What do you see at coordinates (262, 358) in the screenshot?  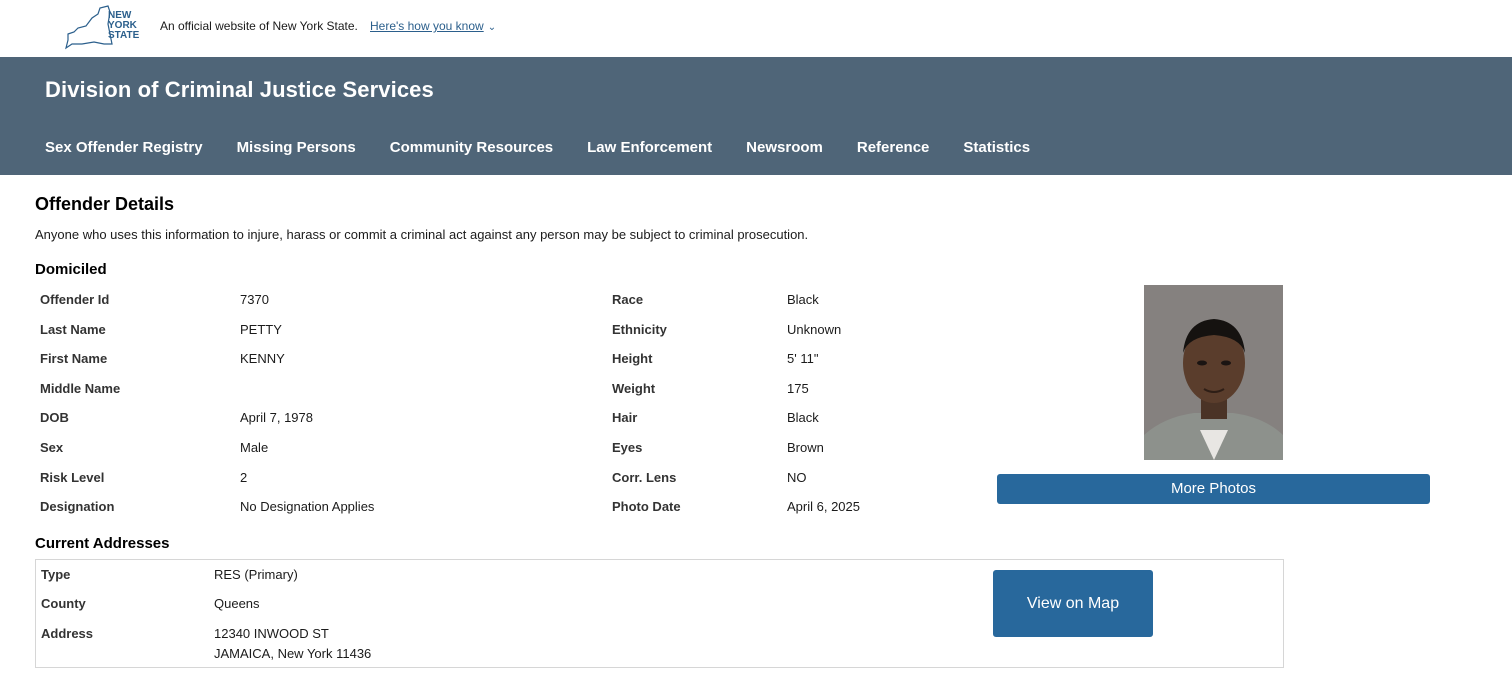 I see `first-name-value: KENNY` at bounding box center [262, 358].